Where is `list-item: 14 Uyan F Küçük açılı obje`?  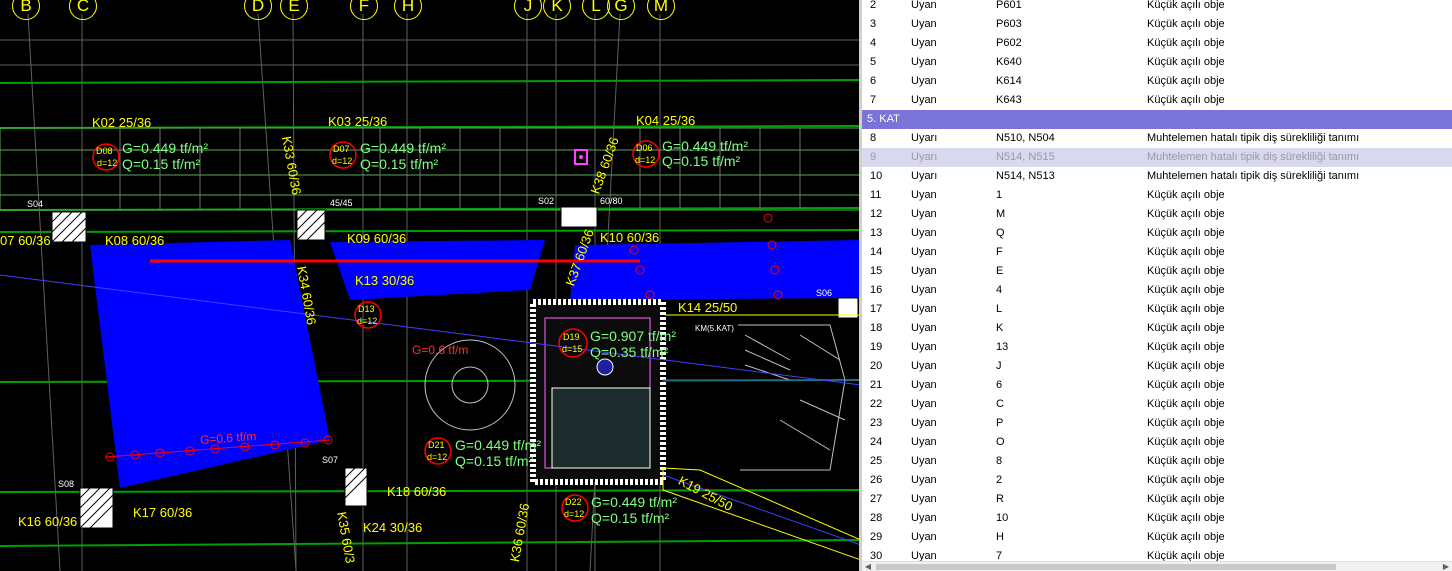
list-item: 14 Uyan F Küçük açılı obje is located at coordinates (1157, 252).